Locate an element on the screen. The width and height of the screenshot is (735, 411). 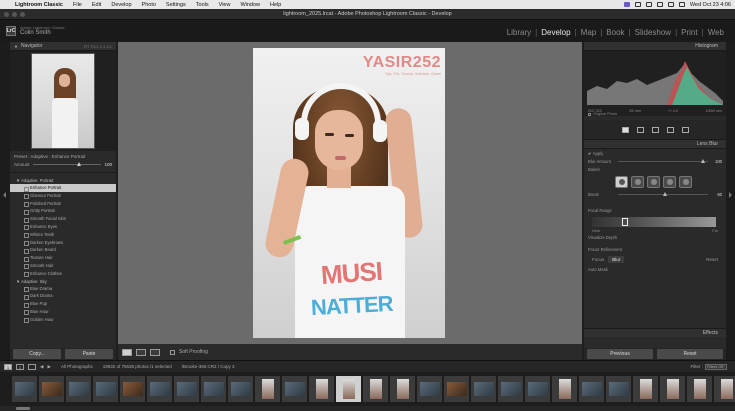
blur-amount-knob is located at coordinates (702, 161).